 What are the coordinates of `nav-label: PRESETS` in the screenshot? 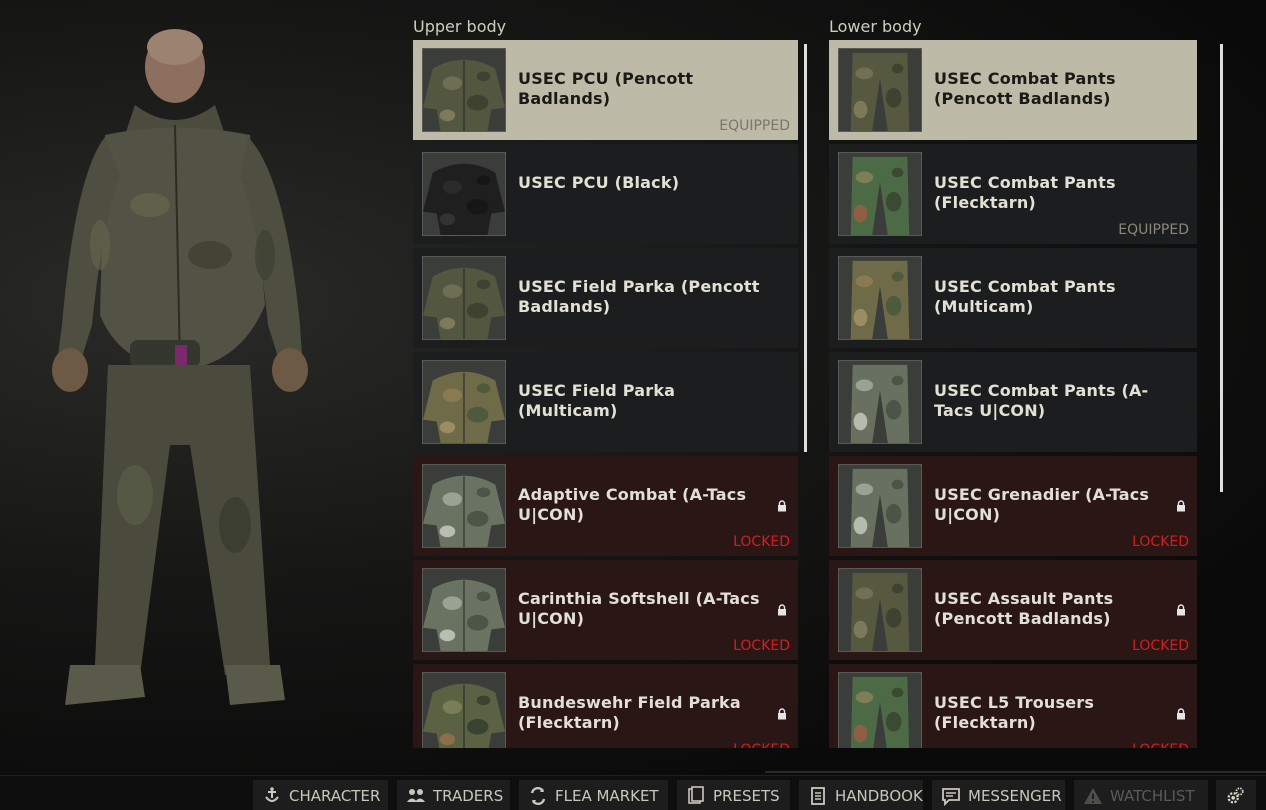 It's located at (746, 795).